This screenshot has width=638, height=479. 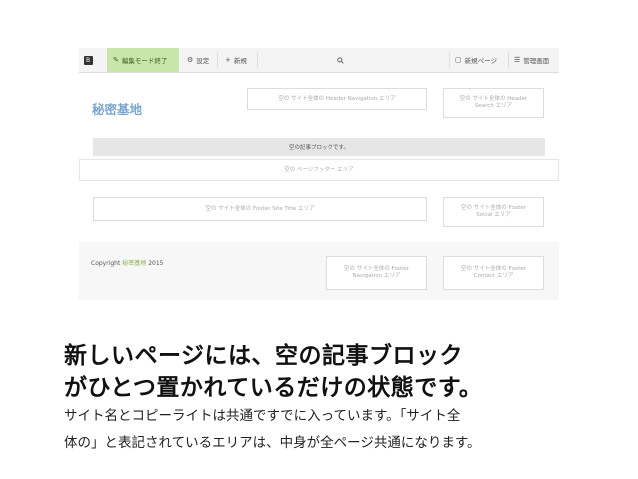 I want to click on footer-site-title-area: 空の サイト全体の Footer Site Title エリア, so click(x=260, y=209).